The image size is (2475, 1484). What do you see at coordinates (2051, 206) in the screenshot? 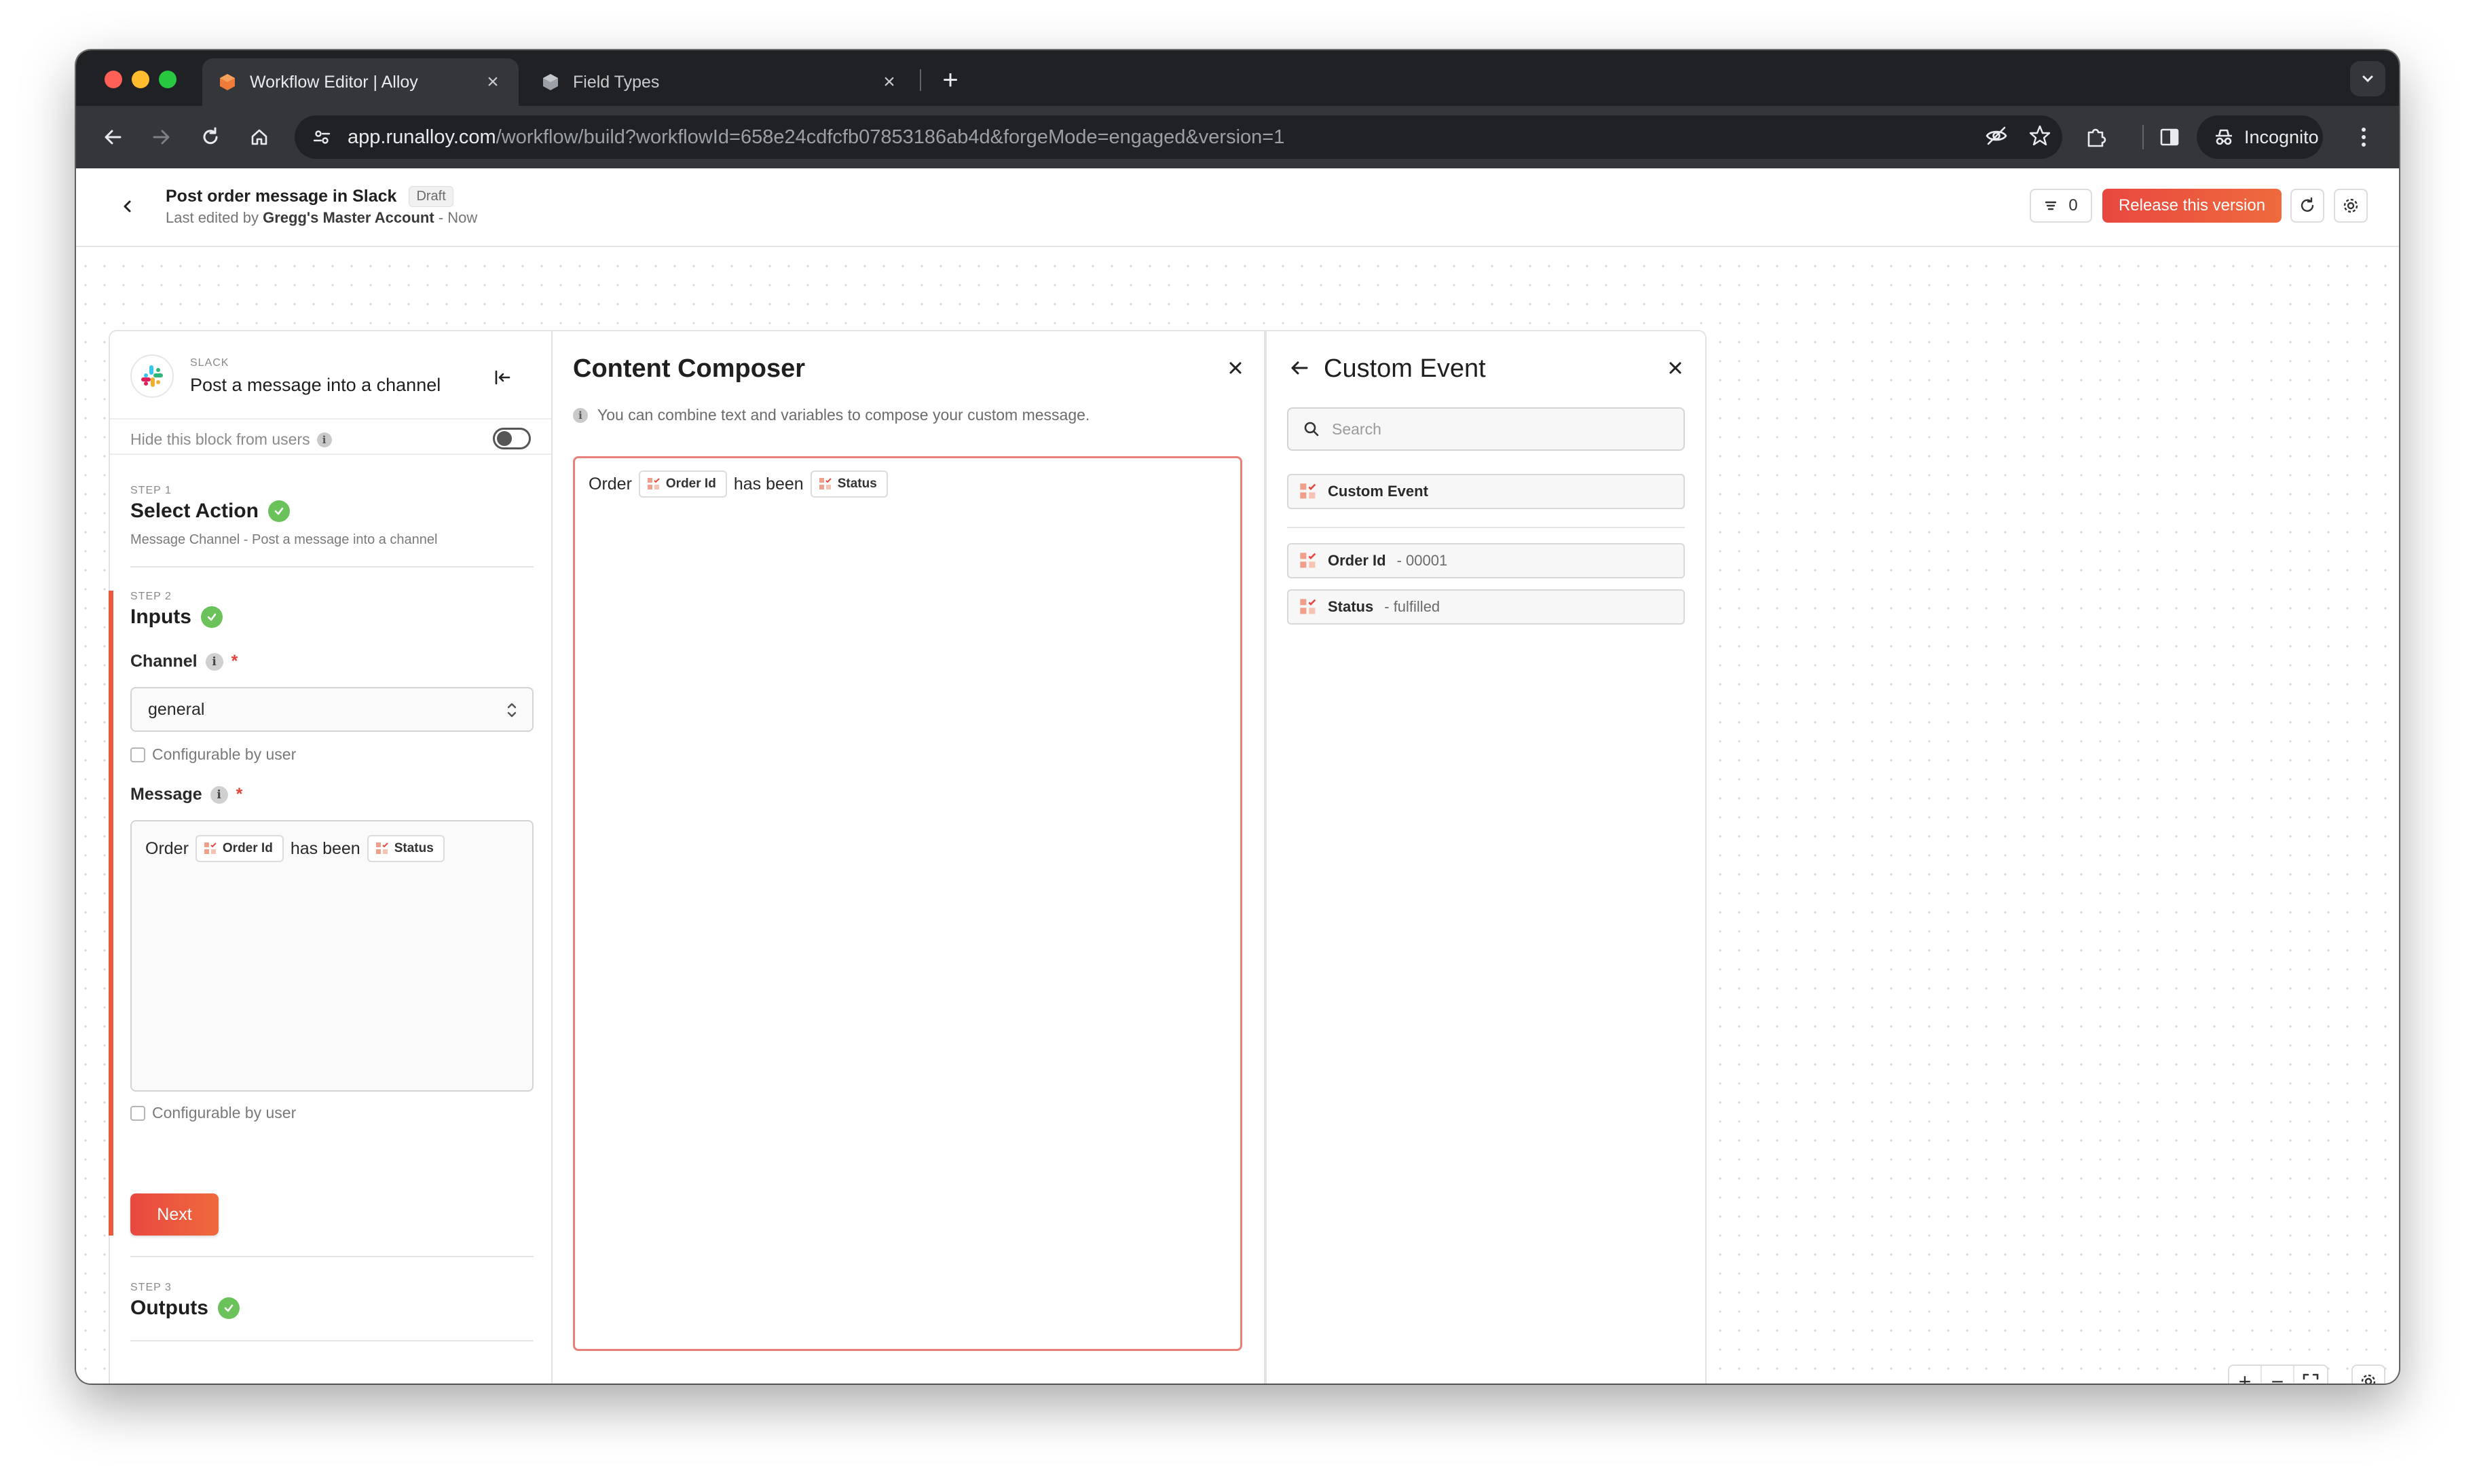
I see `list-icon` at bounding box center [2051, 206].